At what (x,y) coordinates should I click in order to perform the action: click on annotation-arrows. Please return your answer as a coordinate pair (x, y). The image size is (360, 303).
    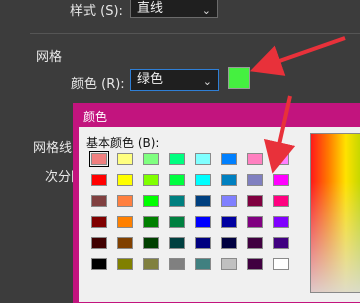
    Looking at the image, I should click on (297, 105).